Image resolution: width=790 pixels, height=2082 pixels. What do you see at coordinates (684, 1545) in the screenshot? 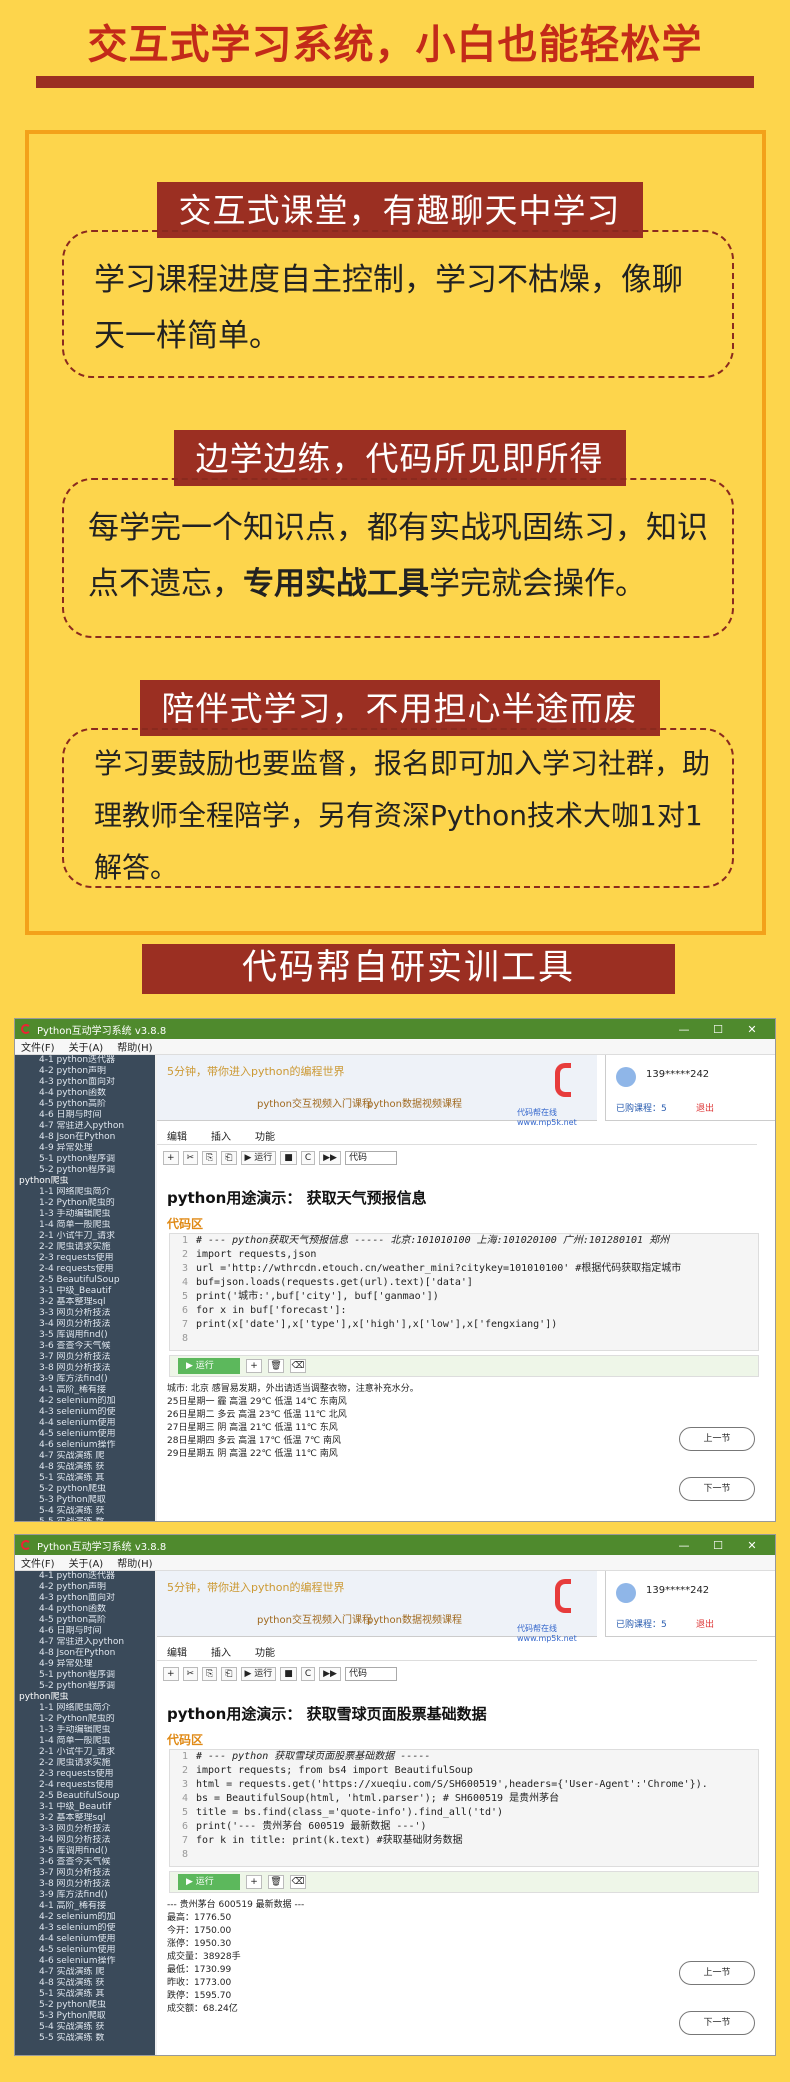
I see `minimize-icon: —` at bounding box center [684, 1545].